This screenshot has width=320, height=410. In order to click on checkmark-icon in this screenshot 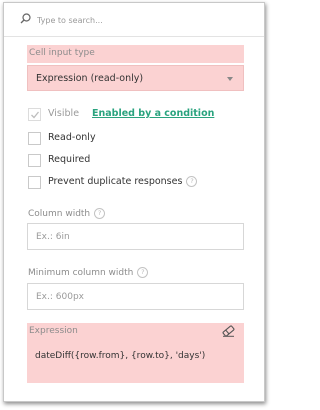, I will do `click(35, 115)`.